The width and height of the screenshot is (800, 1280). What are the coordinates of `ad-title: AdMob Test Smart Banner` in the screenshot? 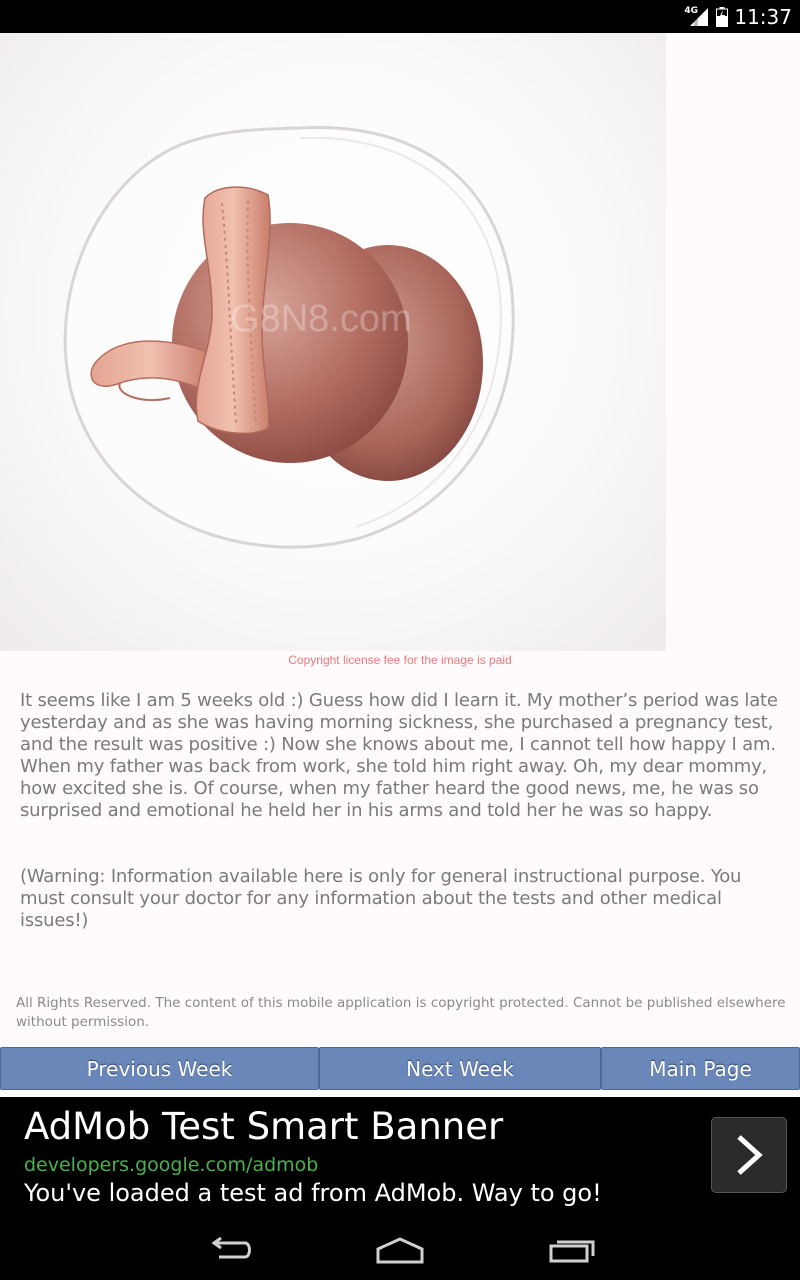 It's located at (264, 1126).